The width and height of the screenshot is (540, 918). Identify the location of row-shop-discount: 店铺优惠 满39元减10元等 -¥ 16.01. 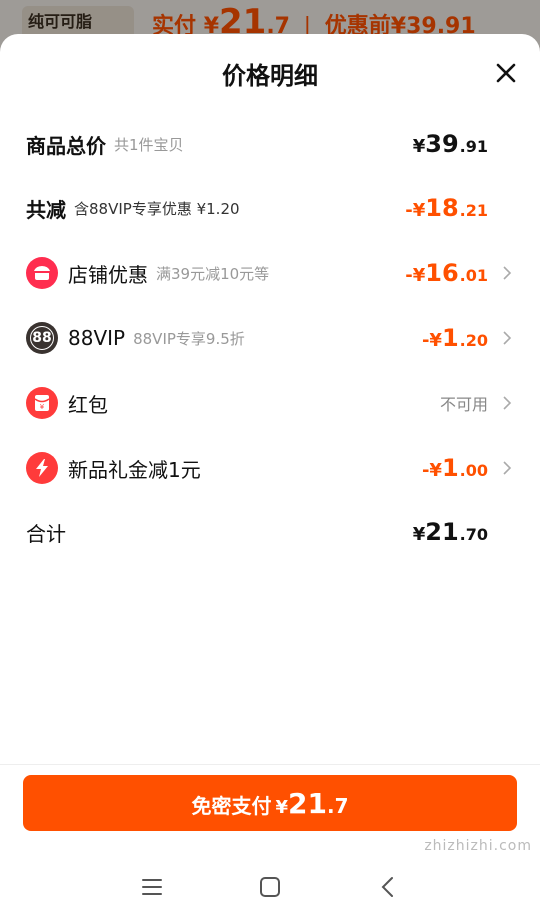
(270, 273).